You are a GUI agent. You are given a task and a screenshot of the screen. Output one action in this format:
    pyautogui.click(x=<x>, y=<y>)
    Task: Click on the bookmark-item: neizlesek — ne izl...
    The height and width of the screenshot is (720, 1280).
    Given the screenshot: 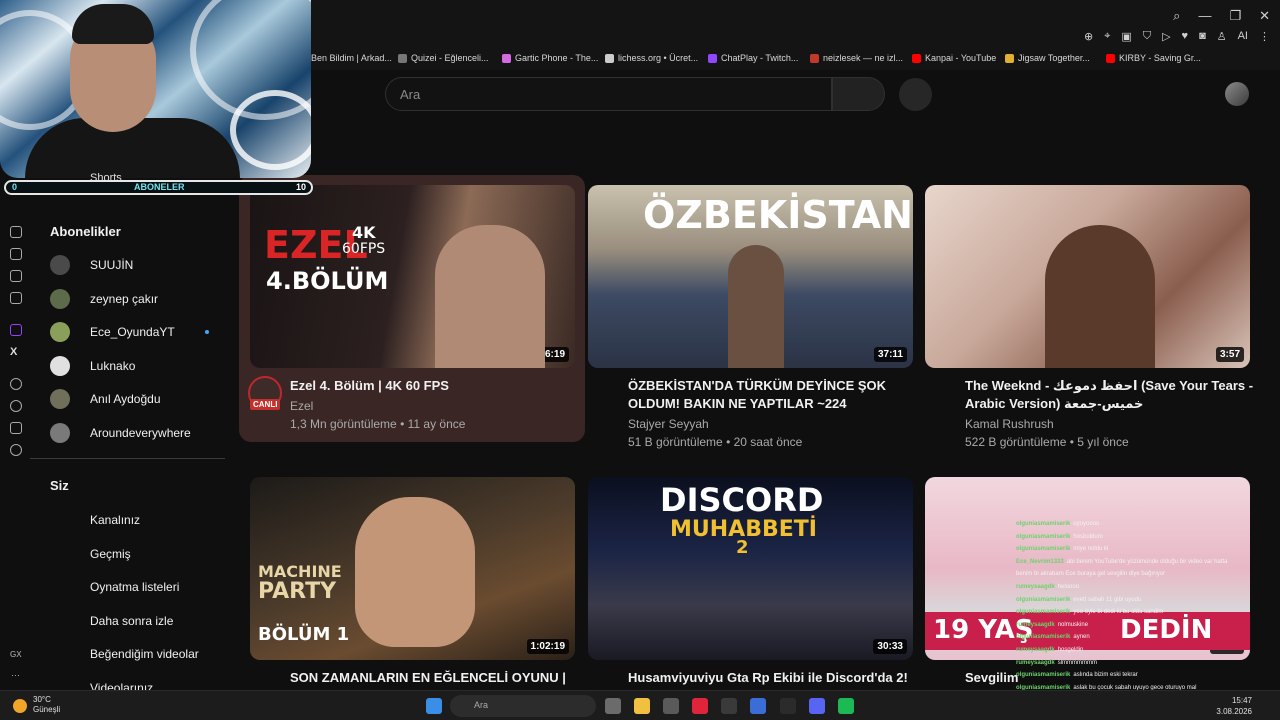 What is the action you would take?
    pyautogui.click(x=856, y=58)
    